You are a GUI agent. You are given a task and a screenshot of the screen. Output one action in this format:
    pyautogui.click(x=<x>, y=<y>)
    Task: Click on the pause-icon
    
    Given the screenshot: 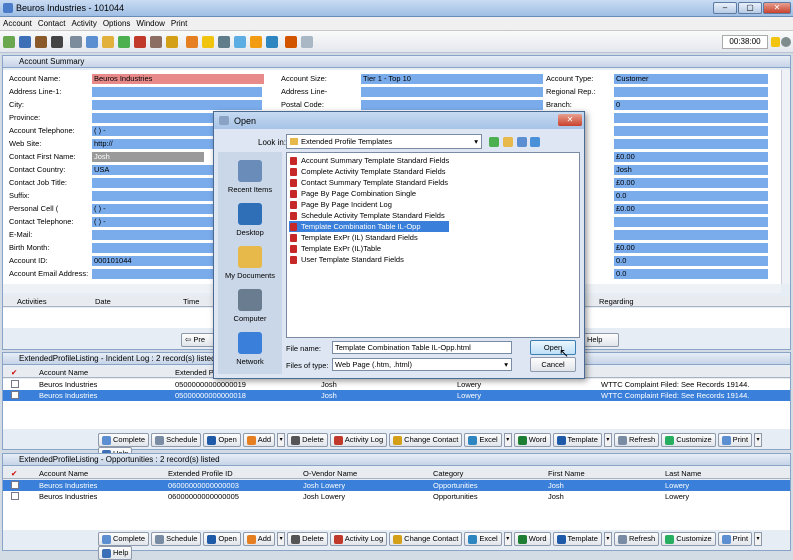 What is the action you would take?
    pyautogui.click(x=775, y=42)
    